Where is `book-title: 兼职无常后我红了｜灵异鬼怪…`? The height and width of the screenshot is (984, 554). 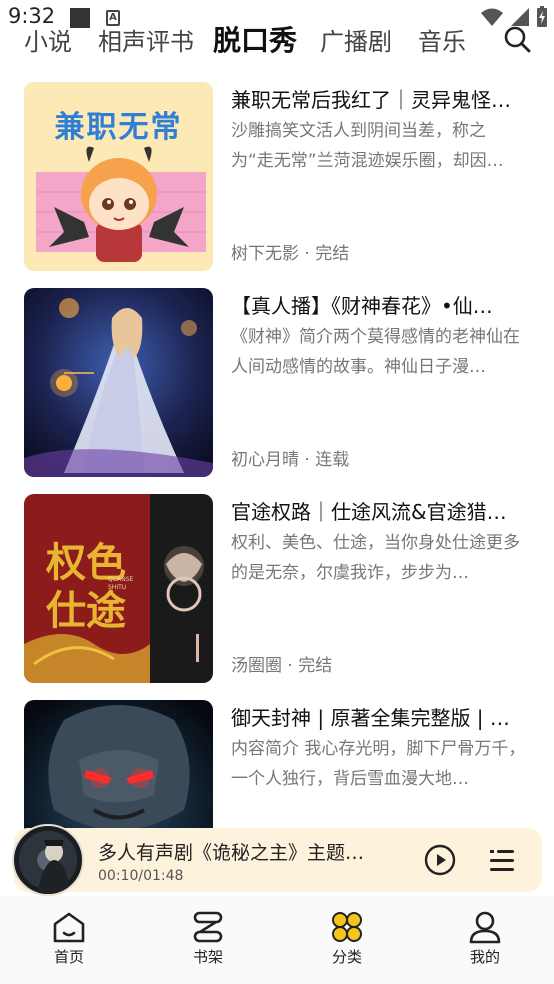
book-title: 兼职无常后我红了｜灵异鬼怪… is located at coordinates (371, 100).